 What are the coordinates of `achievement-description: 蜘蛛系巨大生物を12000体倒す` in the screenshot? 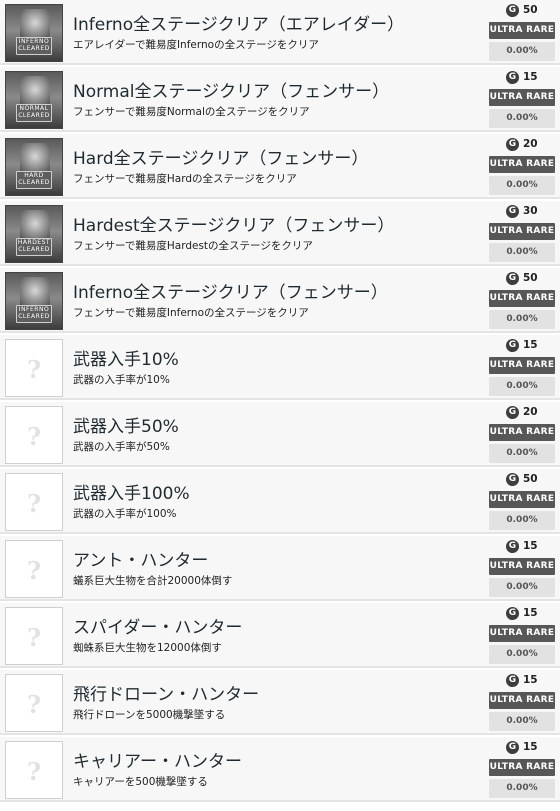 It's located at (147, 648).